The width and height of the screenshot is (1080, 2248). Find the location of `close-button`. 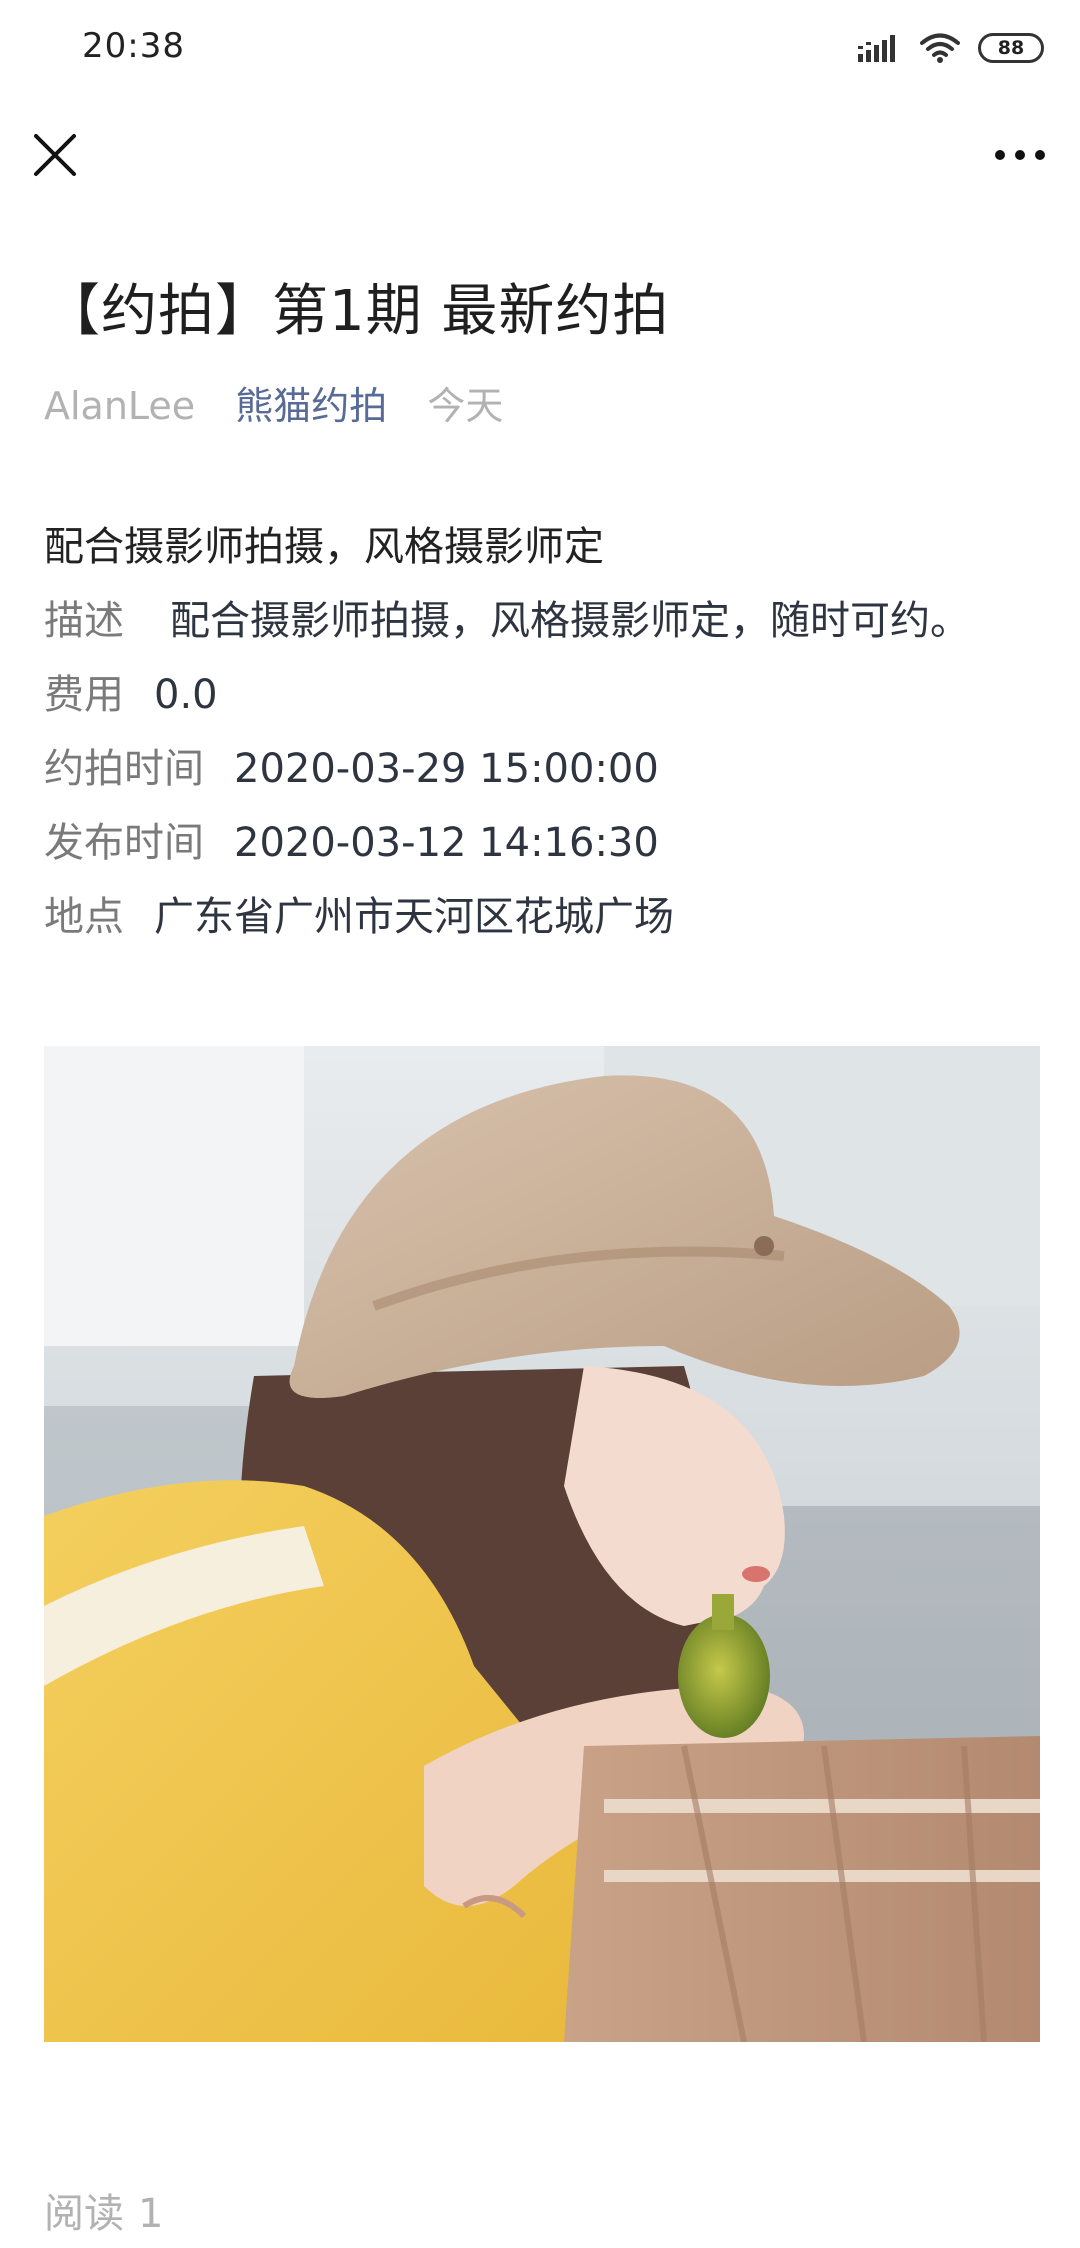

close-button is located at coordinates (55, 155).